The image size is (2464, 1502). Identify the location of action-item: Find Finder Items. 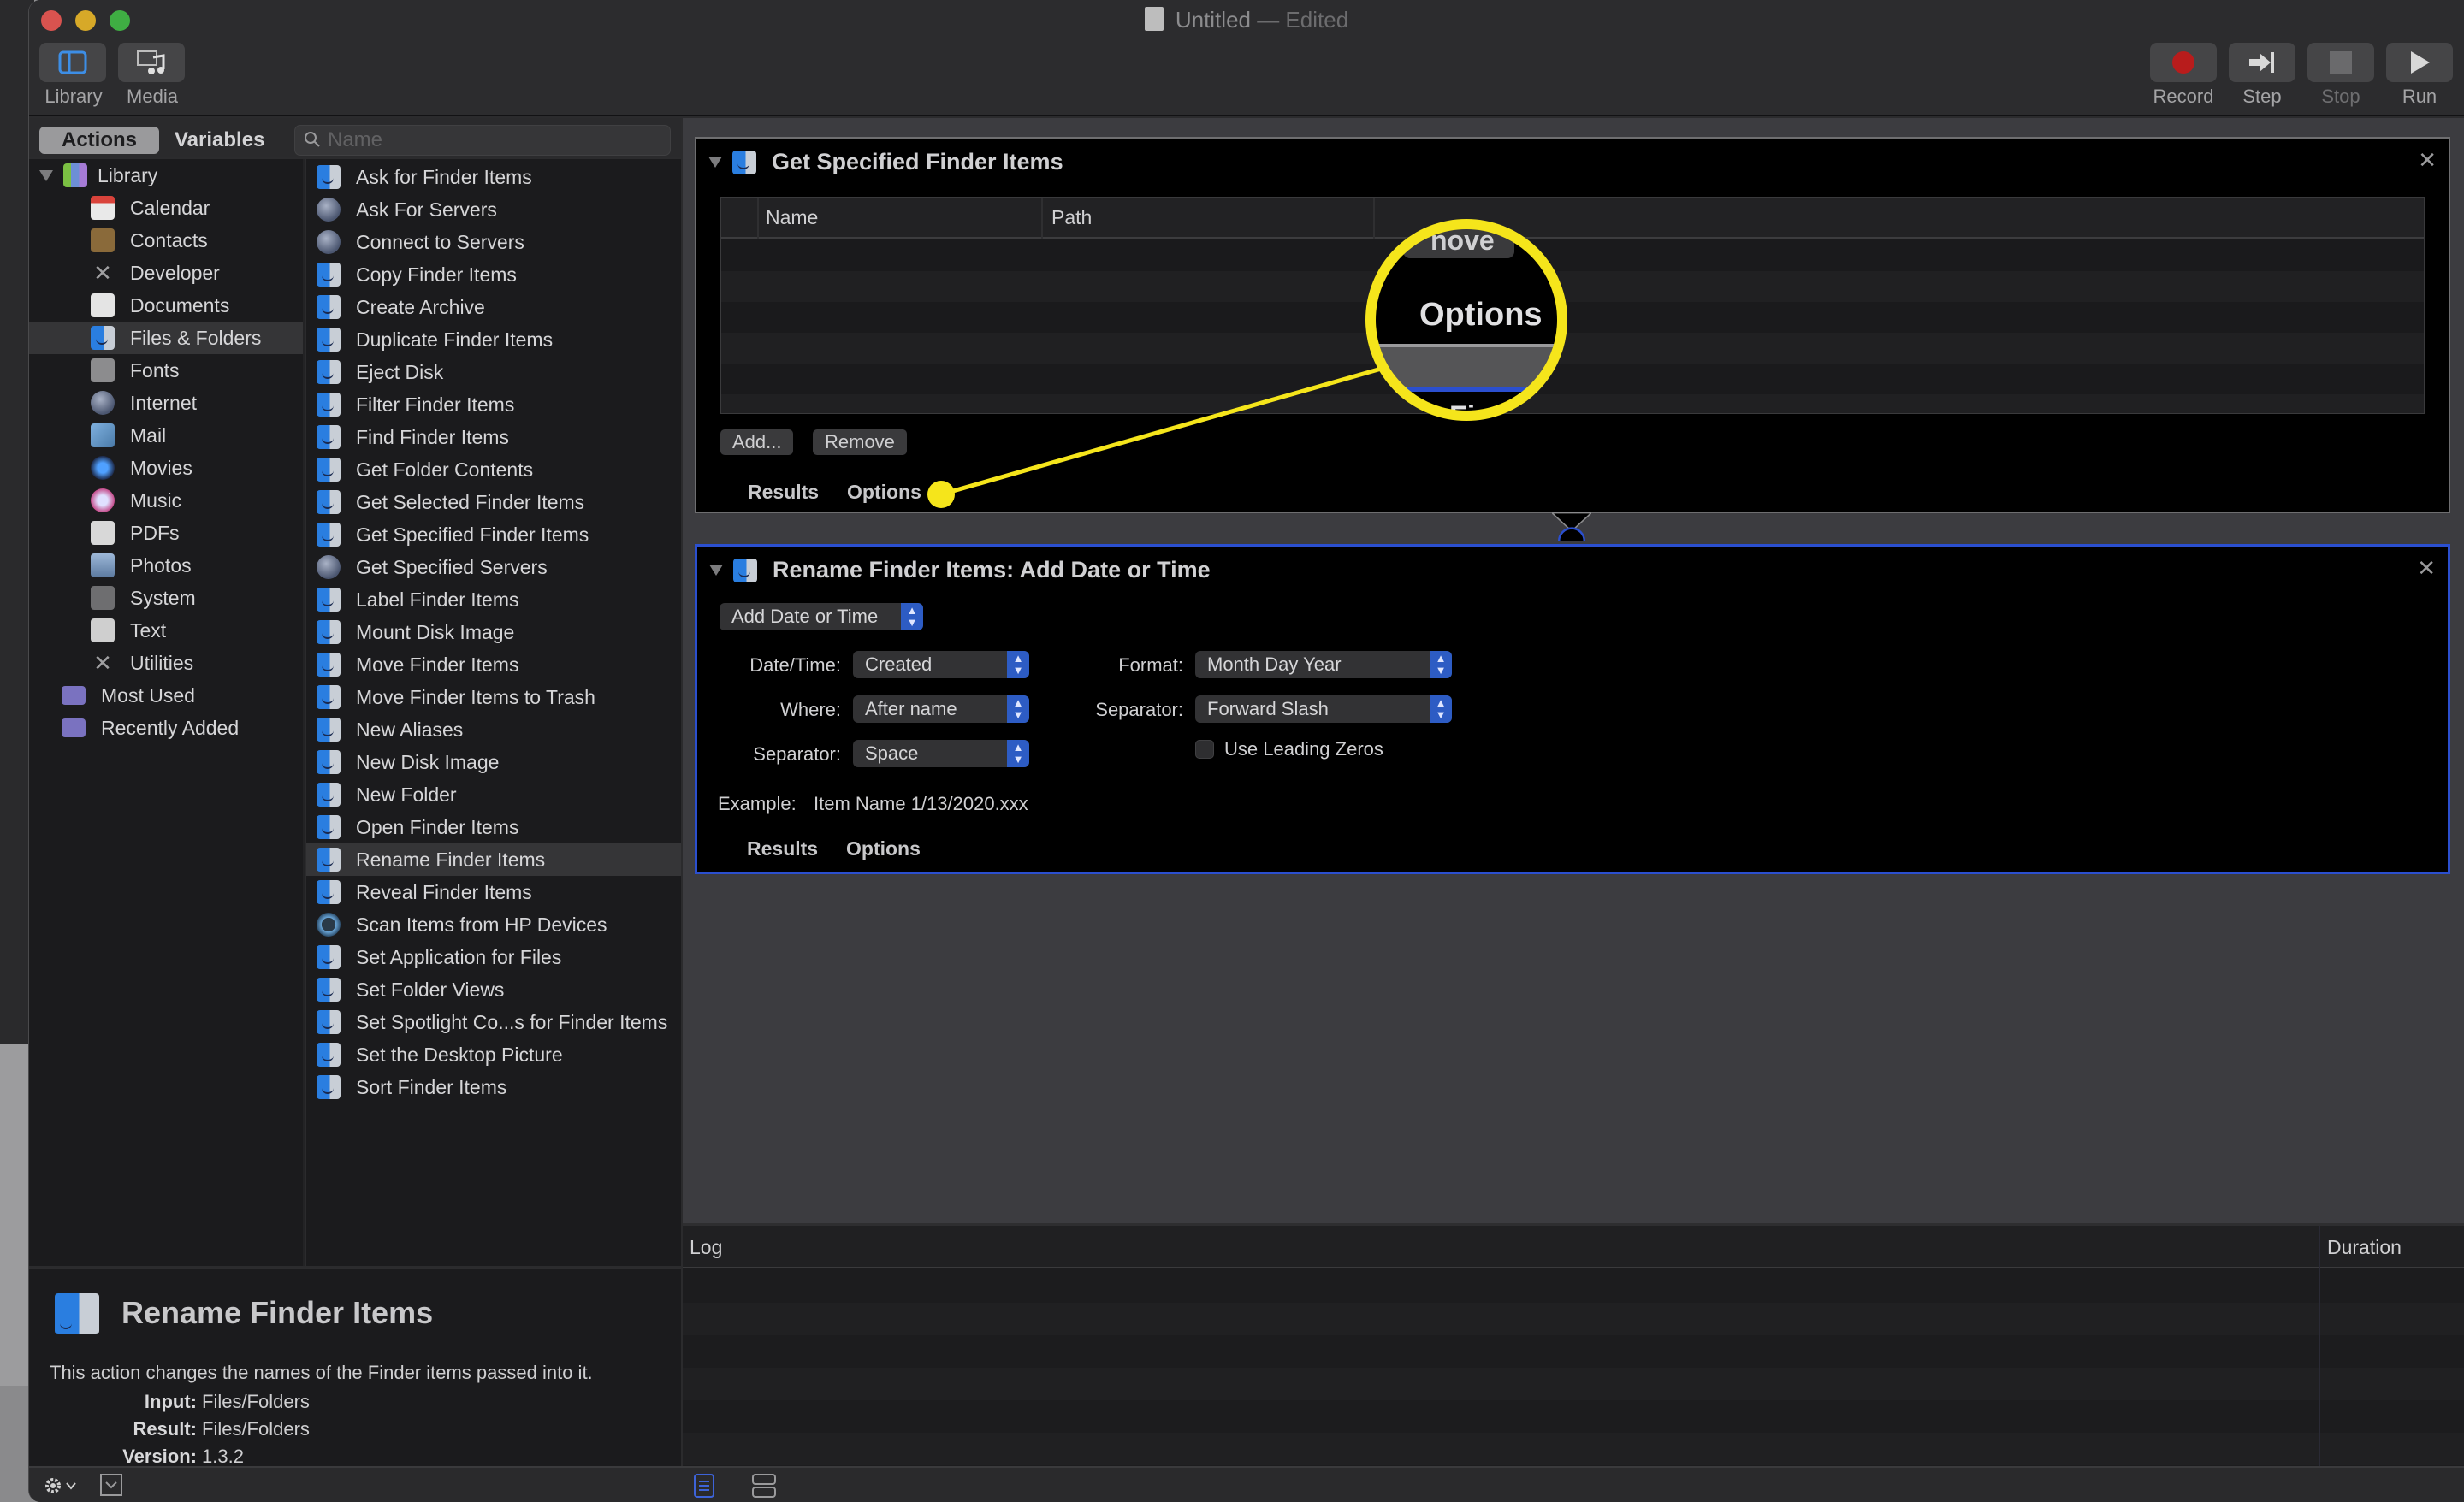
(493, 437).